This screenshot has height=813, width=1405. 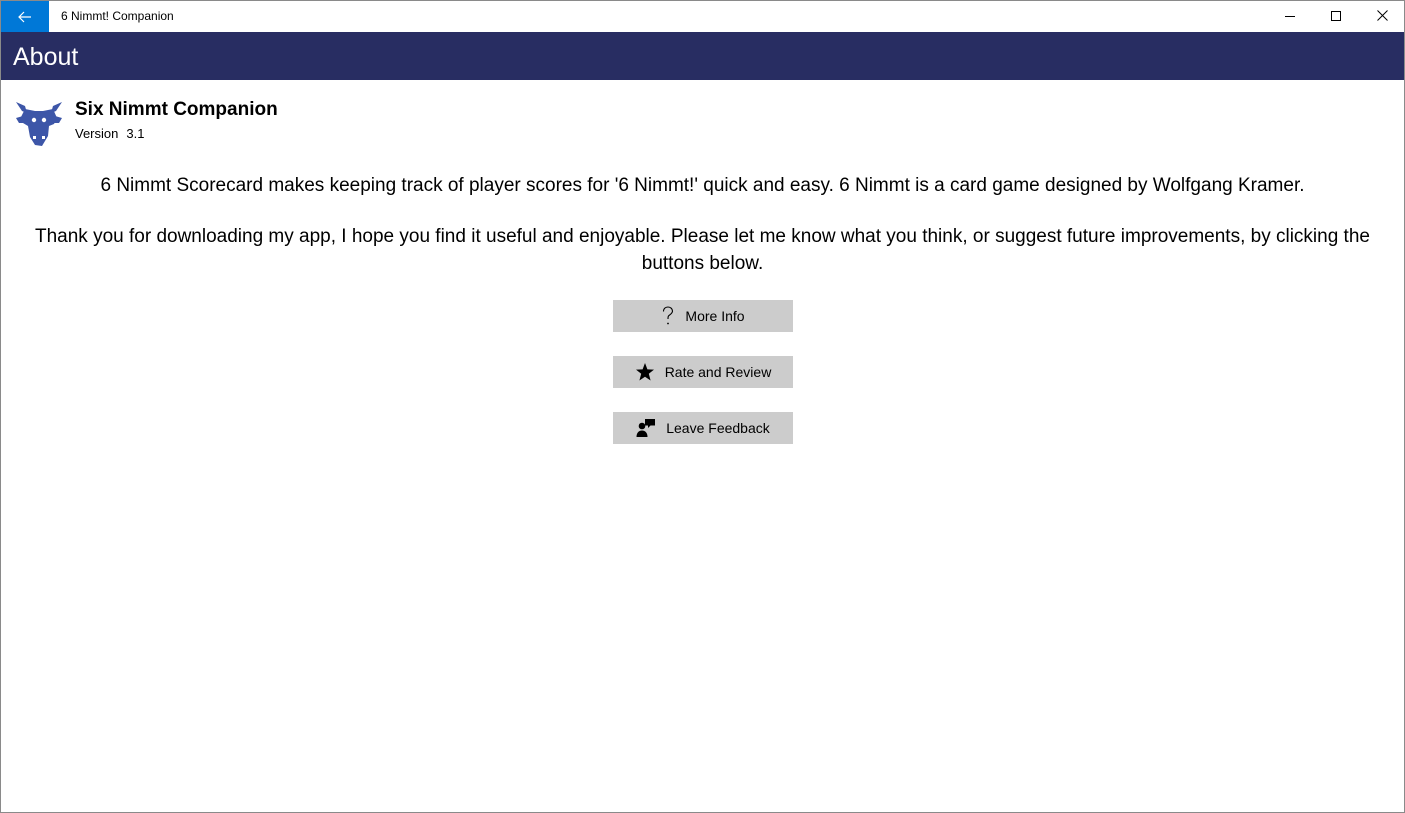 What do you see at coordinates (176, 109) in the screenshot?
I see `app-name: Six Nimmt Companion` at bounding box center [176, 109].